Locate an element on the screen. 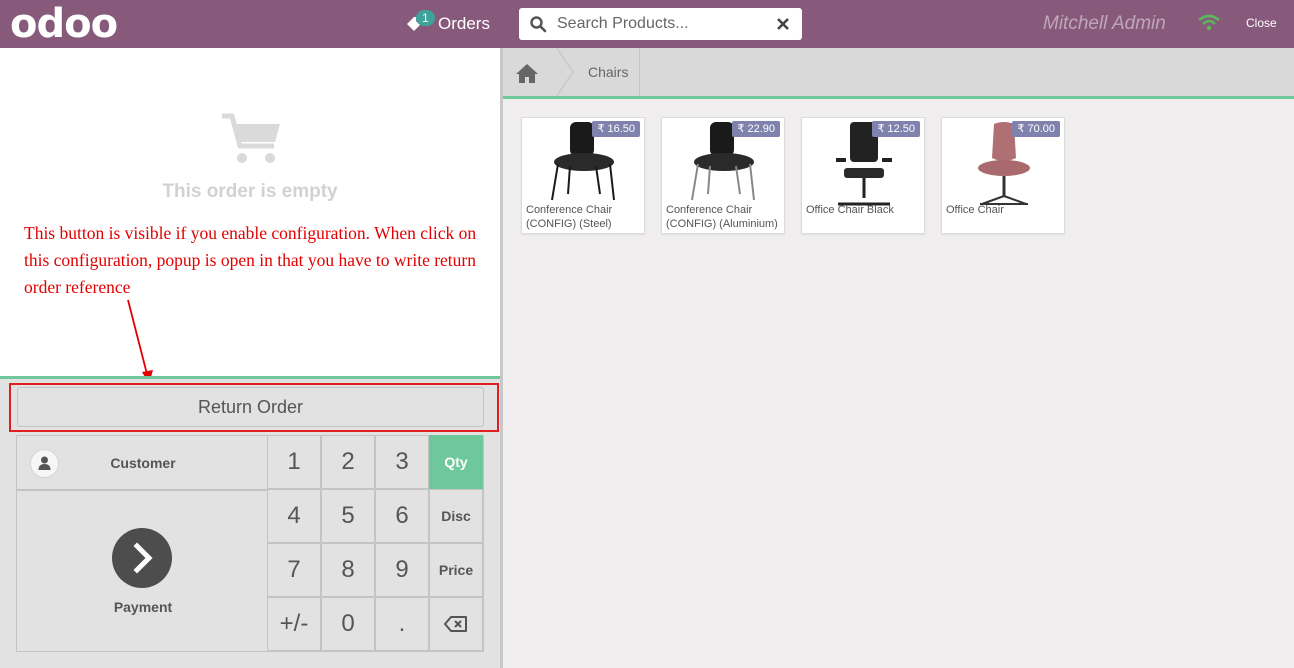 The image size is (1294, 668). chevron-right-icon is located at coordinates (143, 558).